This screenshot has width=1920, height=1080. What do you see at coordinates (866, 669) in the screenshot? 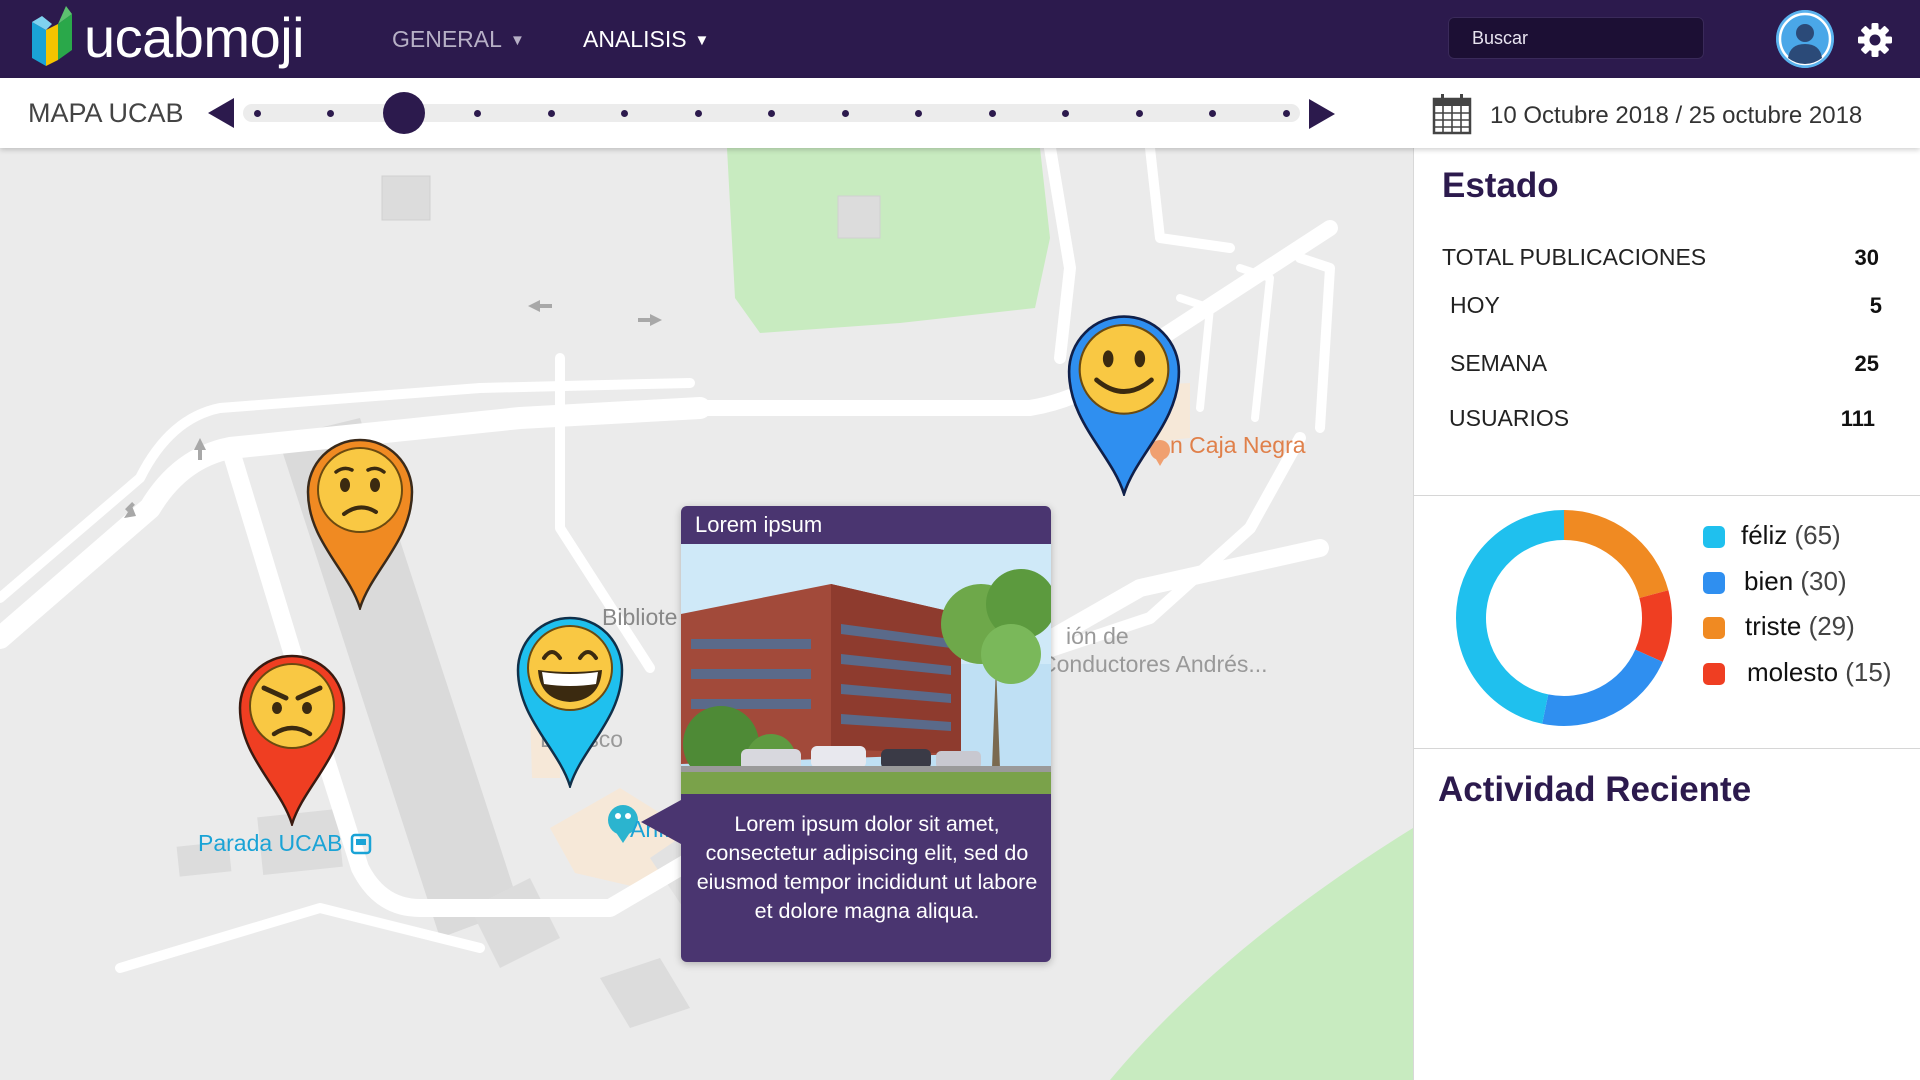
I see `popup-photo-image` at bounding box center [866, 669].